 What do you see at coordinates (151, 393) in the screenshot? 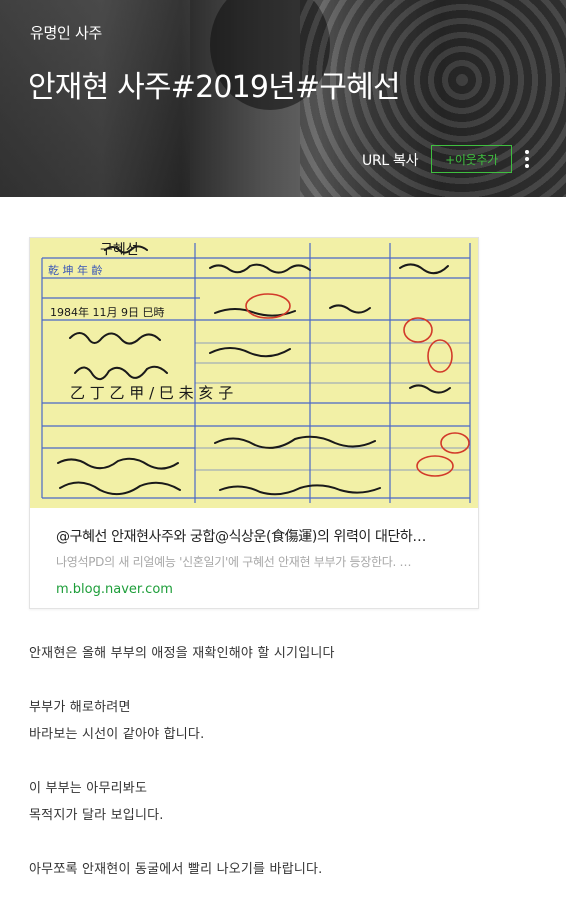
I see `chart-pillars-text: 乙 丁 乙 甲 / 巳 未 亥 子` at bounding box center [151, 393].